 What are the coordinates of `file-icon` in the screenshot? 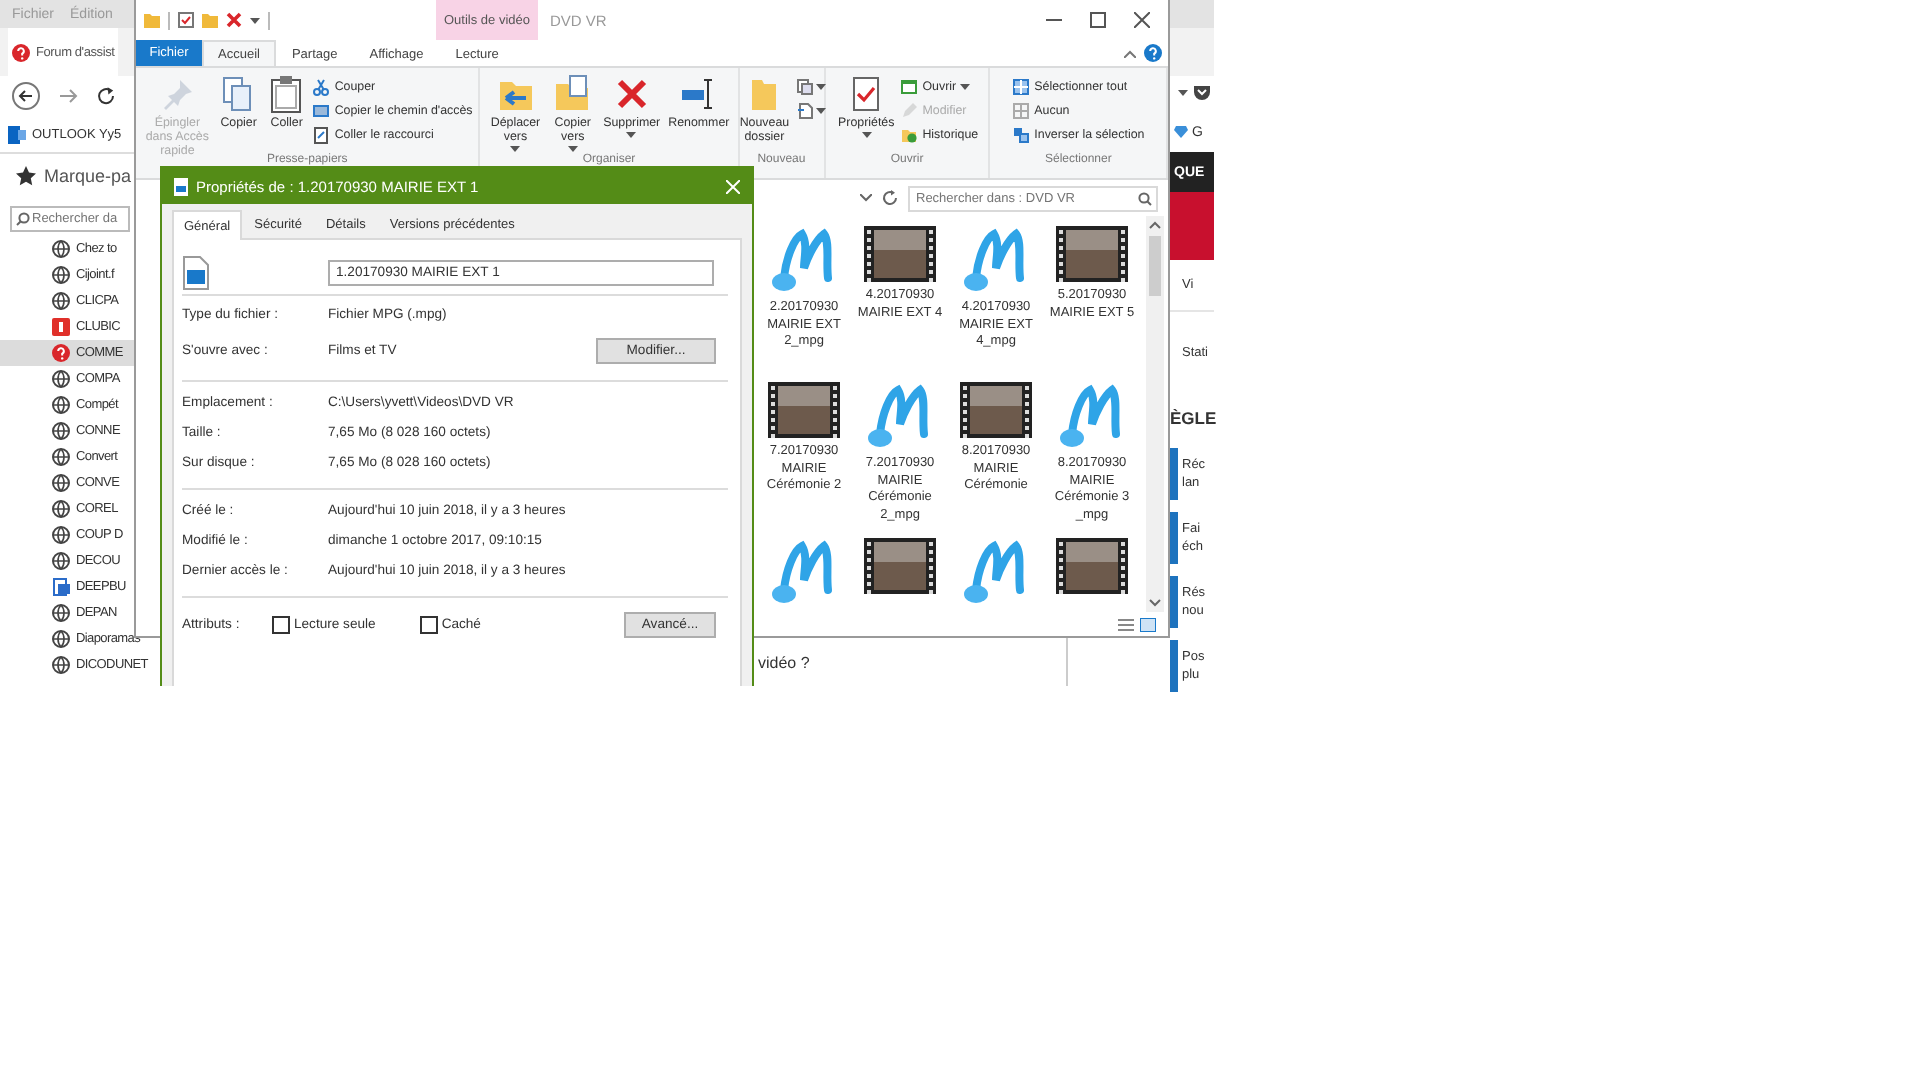 It's located at (181, 186).